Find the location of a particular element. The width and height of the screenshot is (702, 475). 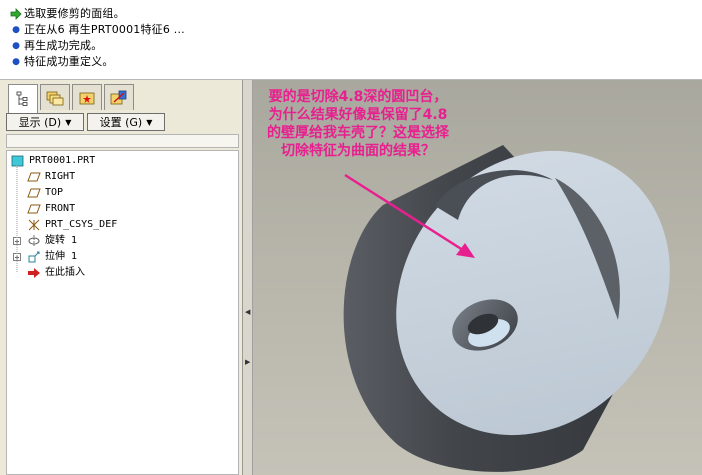

message-text: 特征成功重定义。 is located at coordinates (69, 61).